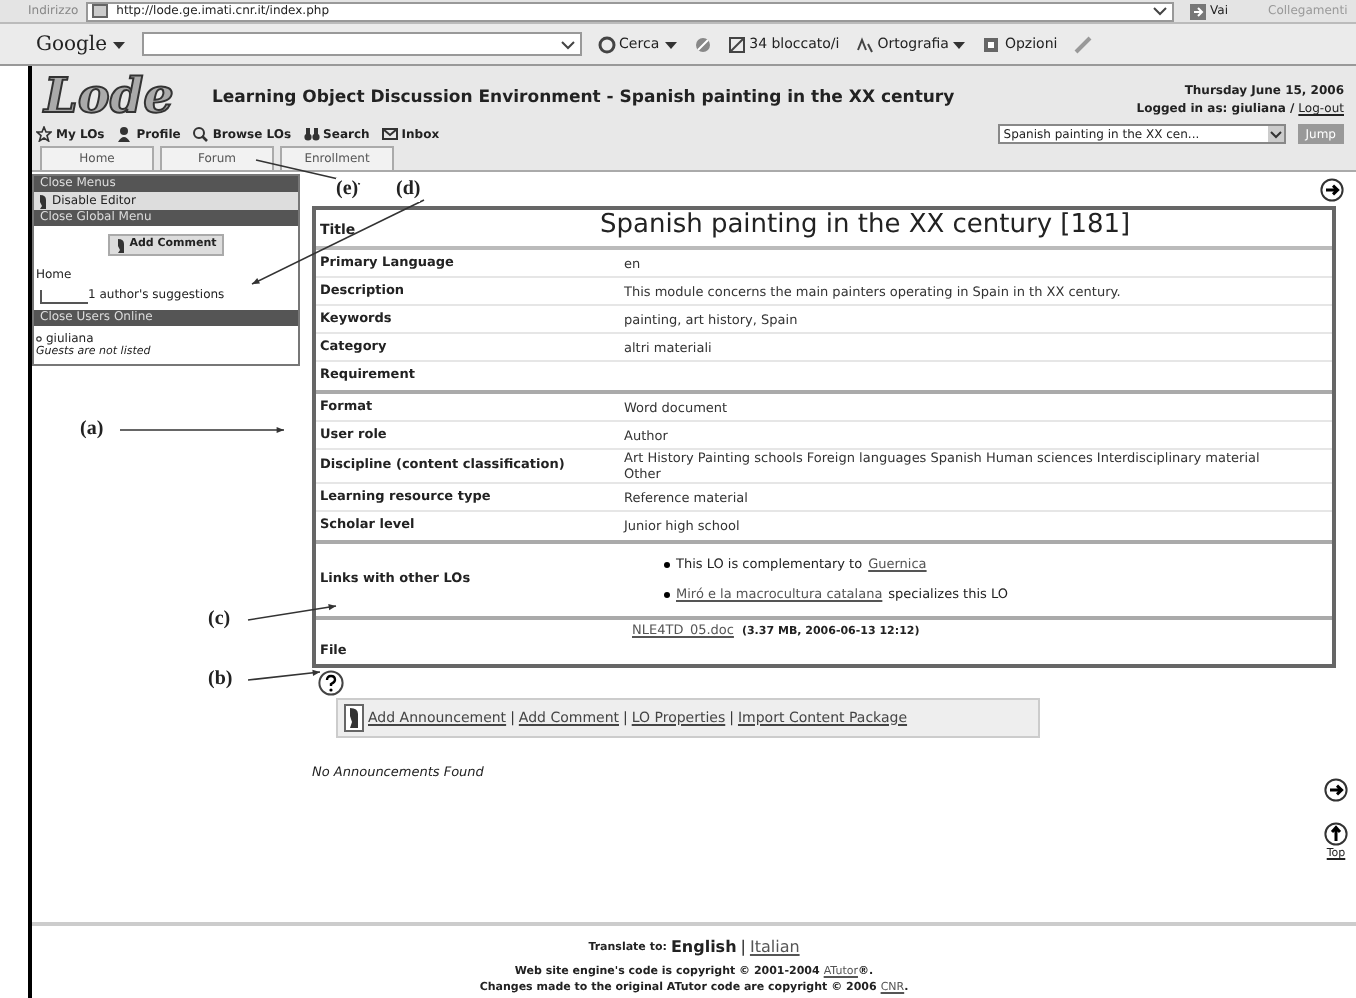 The width and height of the screenshot is (1356, 998). Describe the element at coordinates (39, 339) in the screenshot. I see `online-dot-icon` at that location.